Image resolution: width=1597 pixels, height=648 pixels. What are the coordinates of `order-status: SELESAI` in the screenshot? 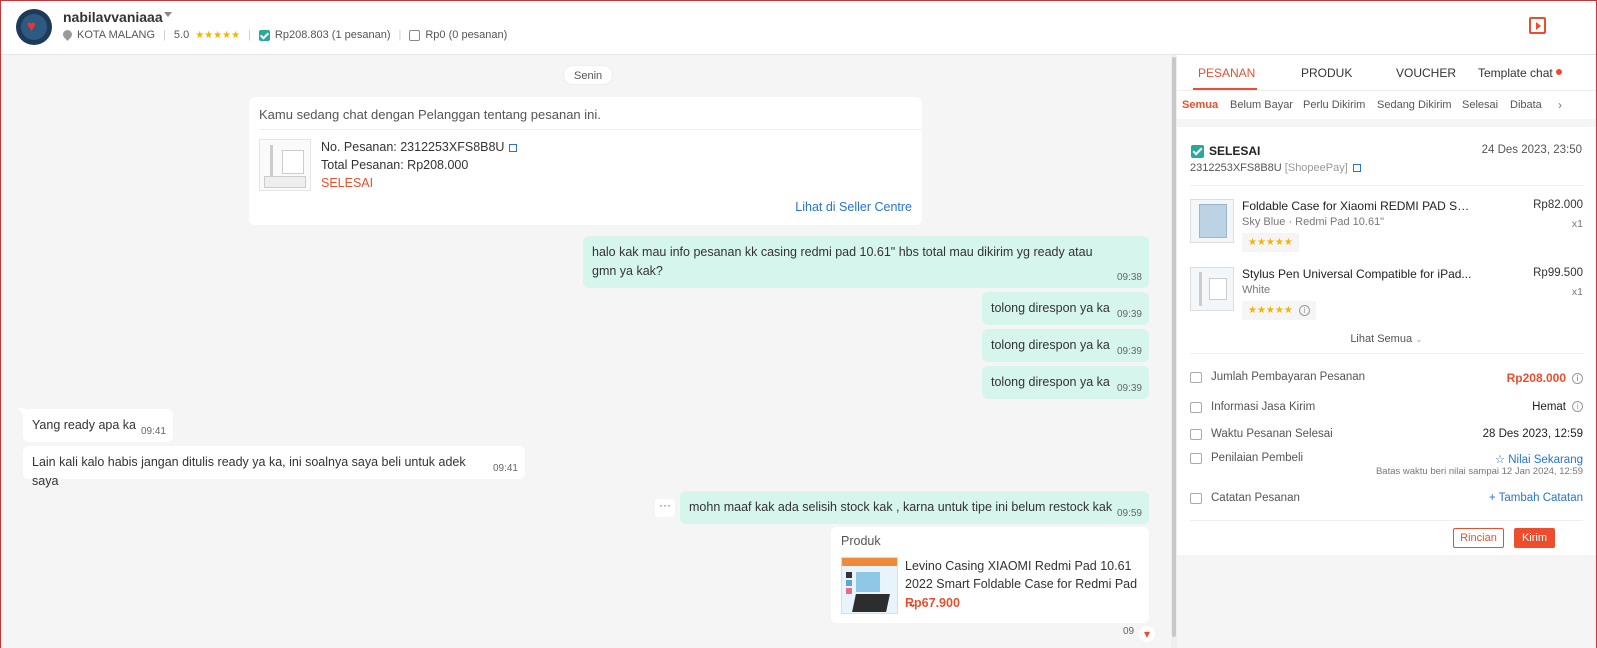 It's located at (347, 183).